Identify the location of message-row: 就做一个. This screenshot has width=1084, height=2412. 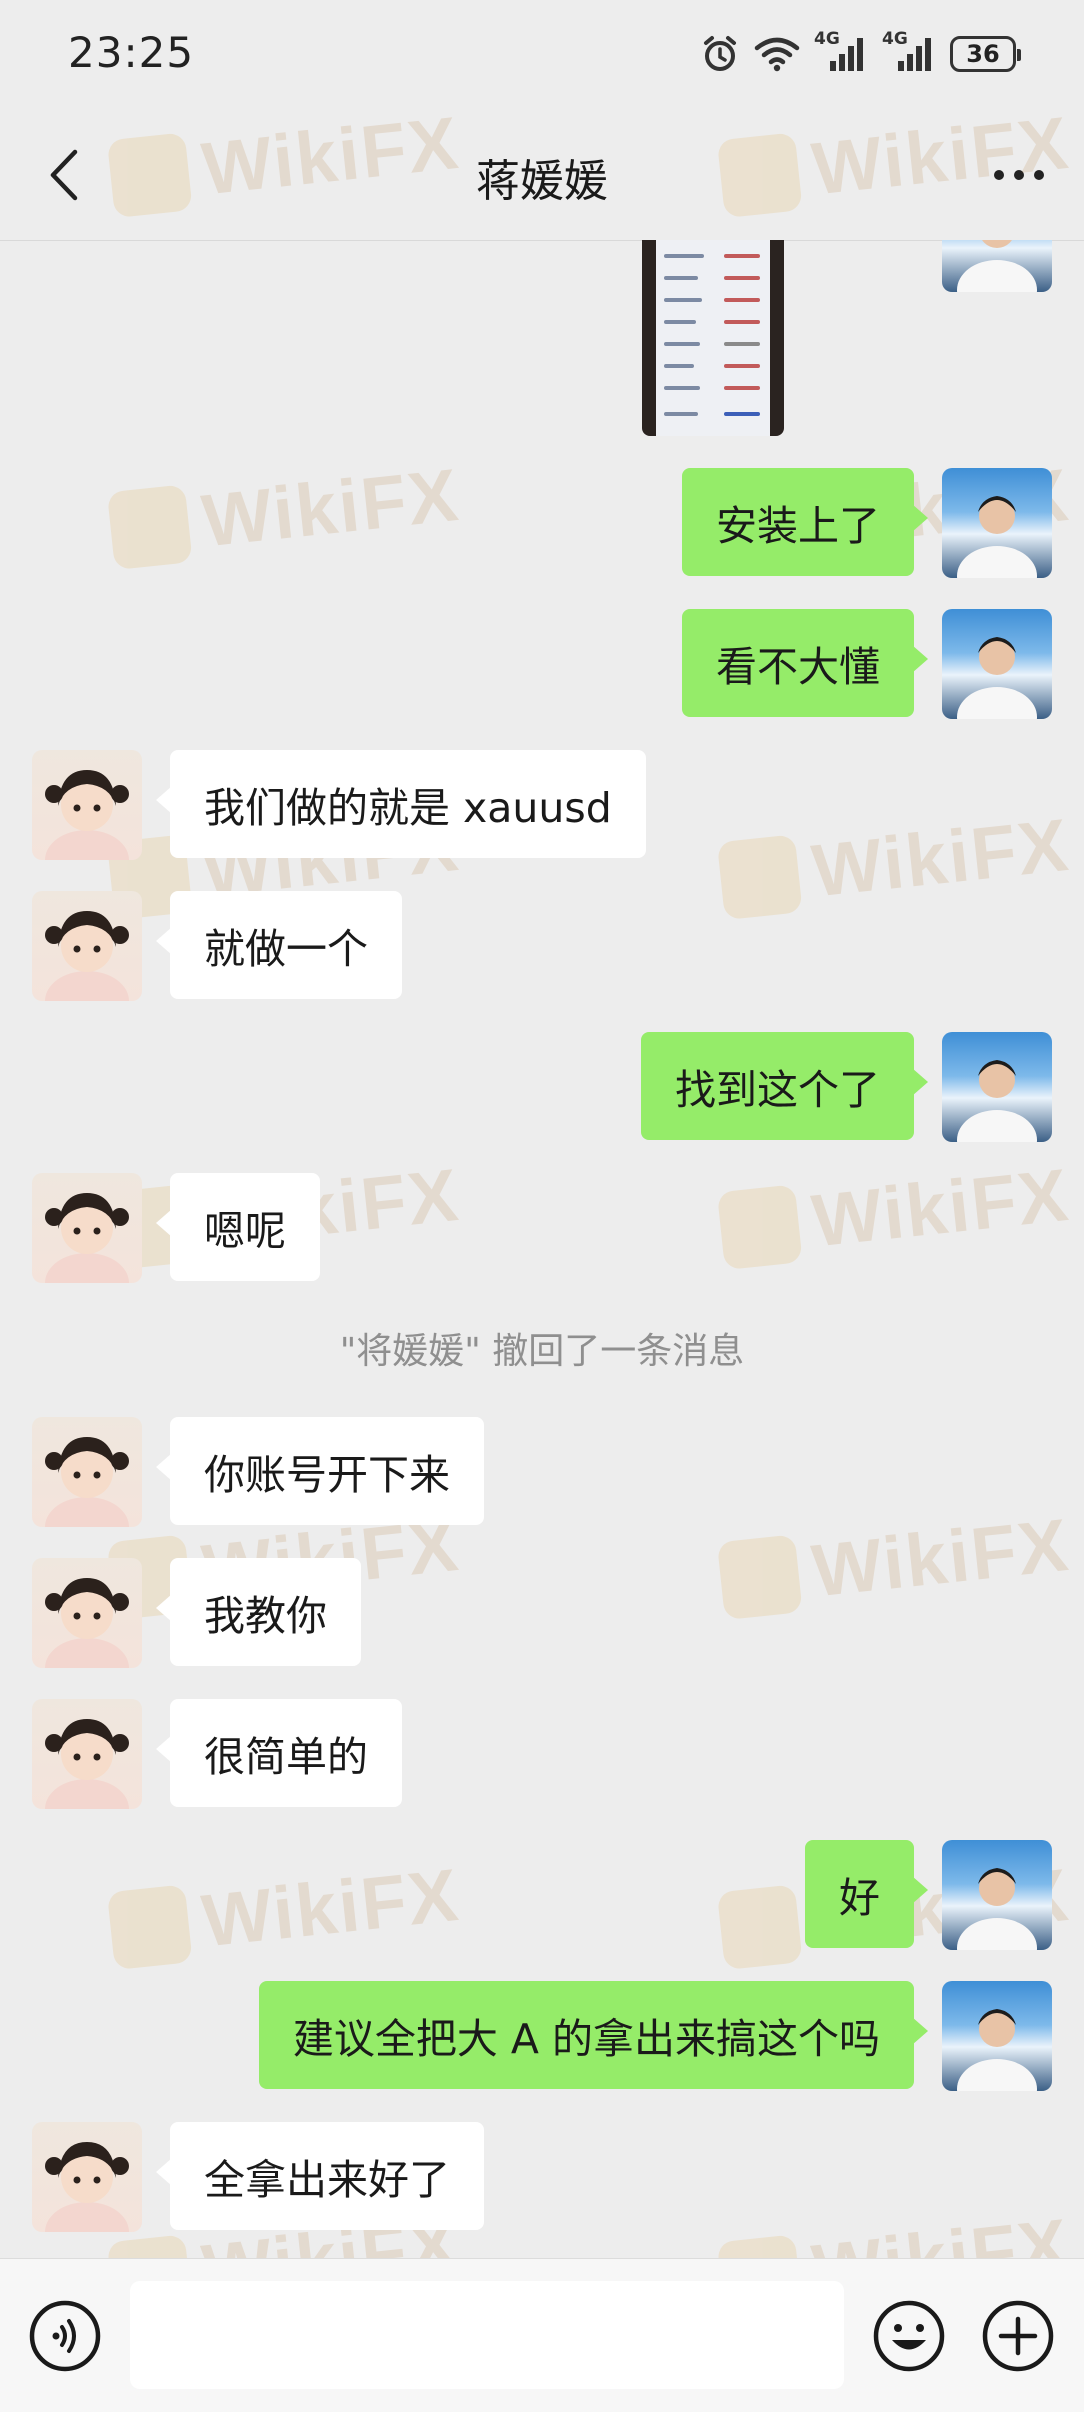
(542, 946).